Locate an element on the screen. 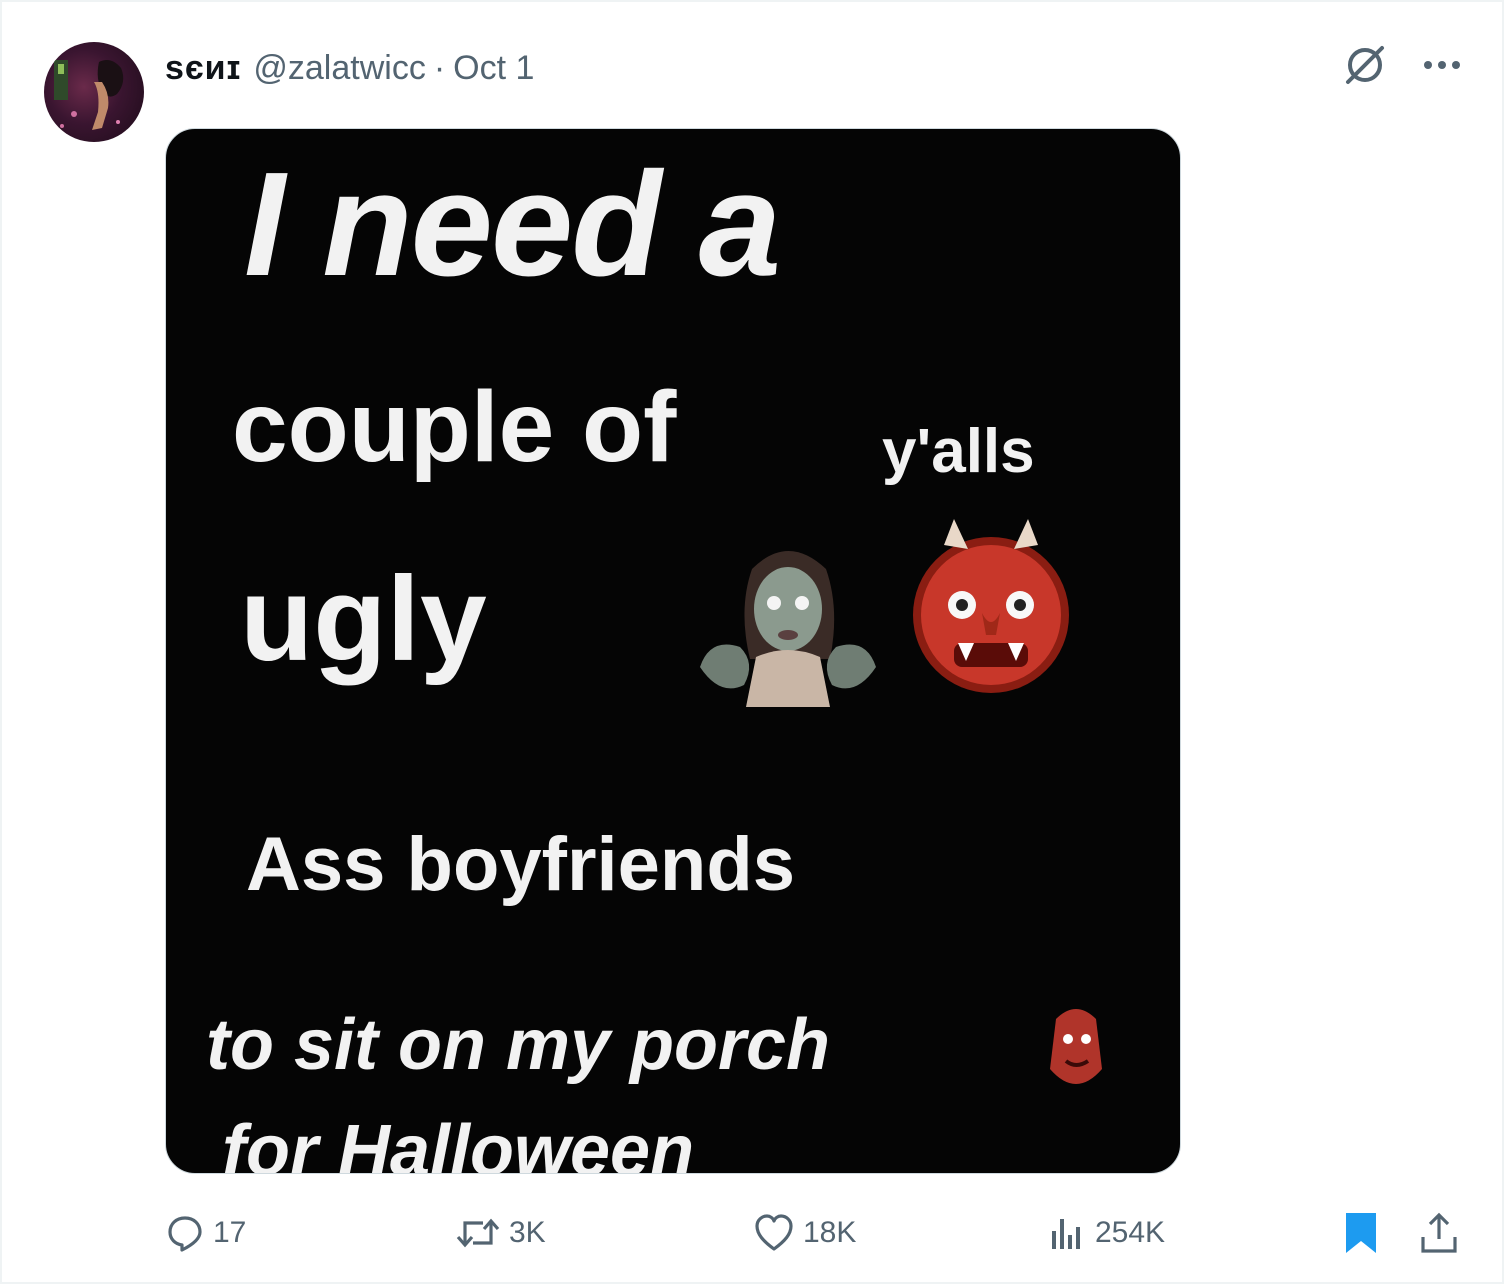 The image size is (1504, 1284). views-button: 254K is located at coordinates (1106, 1233).